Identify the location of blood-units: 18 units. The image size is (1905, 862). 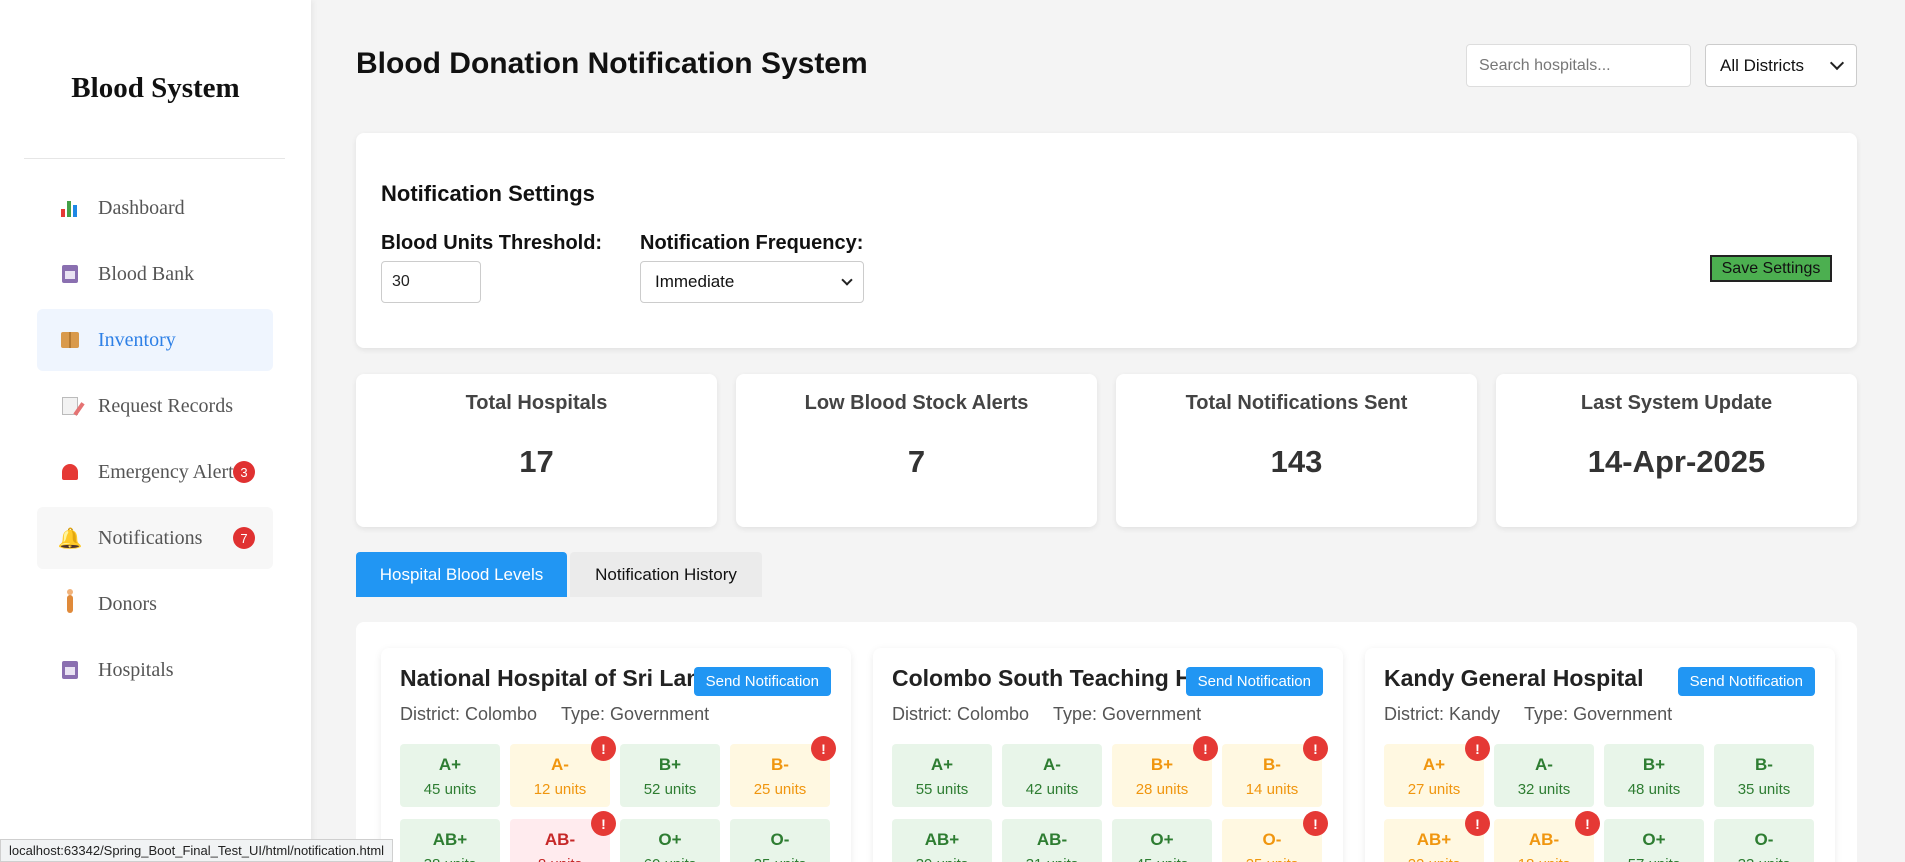
(1544, 859).